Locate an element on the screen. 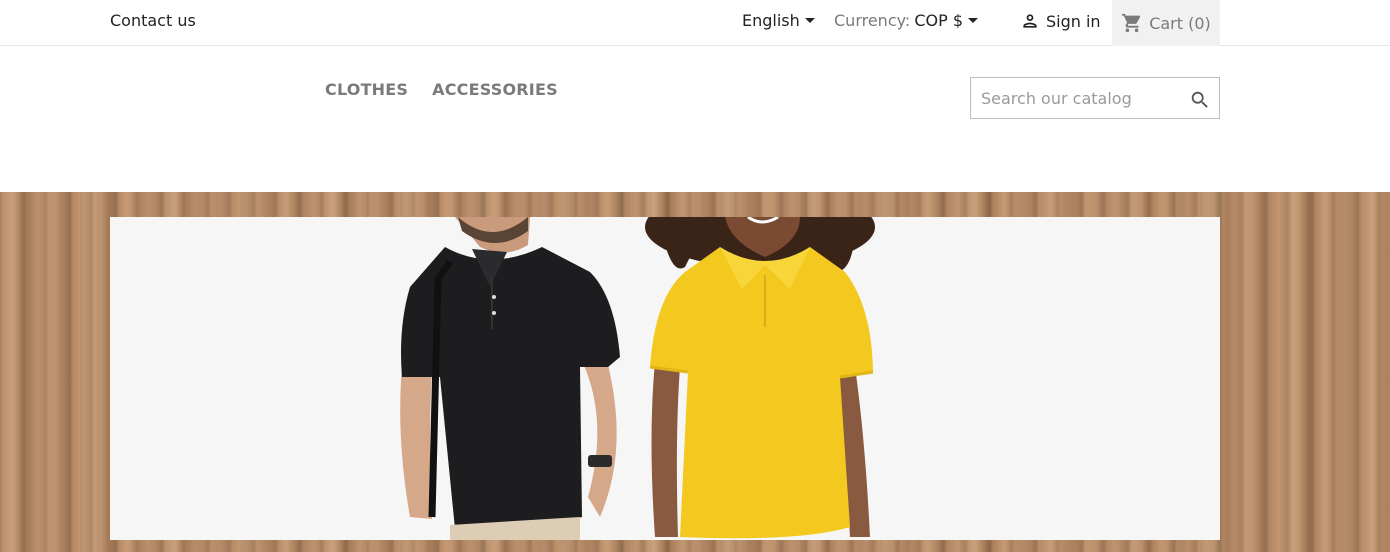 This screenshot has height=552, width=1390. menu-item-clothes: CLOTHES is located at coordinates (366, 89).